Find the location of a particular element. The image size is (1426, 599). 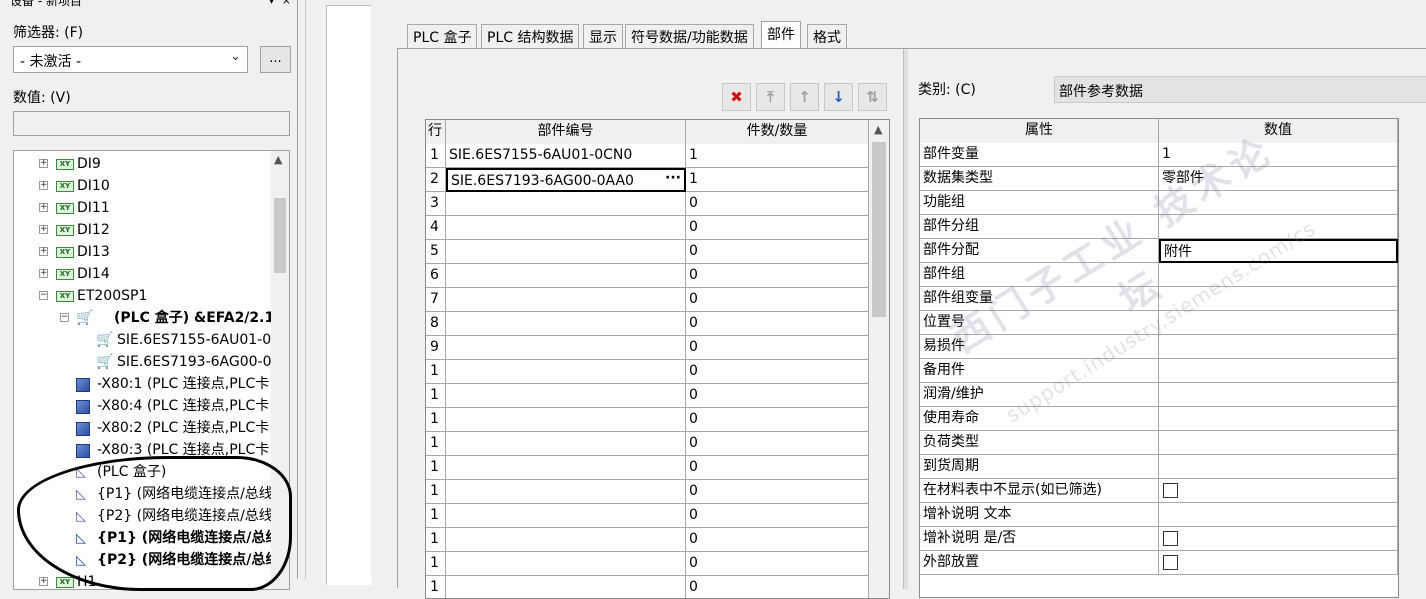

quantity-cell: 1 is located at coordinates (777, 156).